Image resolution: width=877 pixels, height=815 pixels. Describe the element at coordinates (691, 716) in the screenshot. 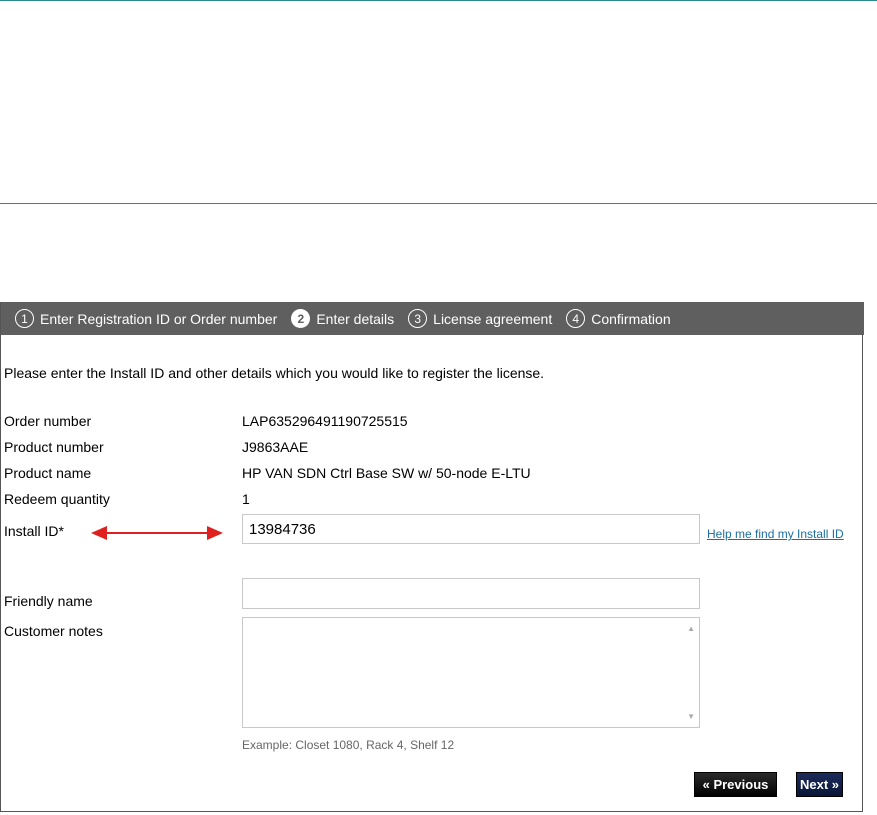

I see `scroll-down-arrow-icon: ▼` at that location.